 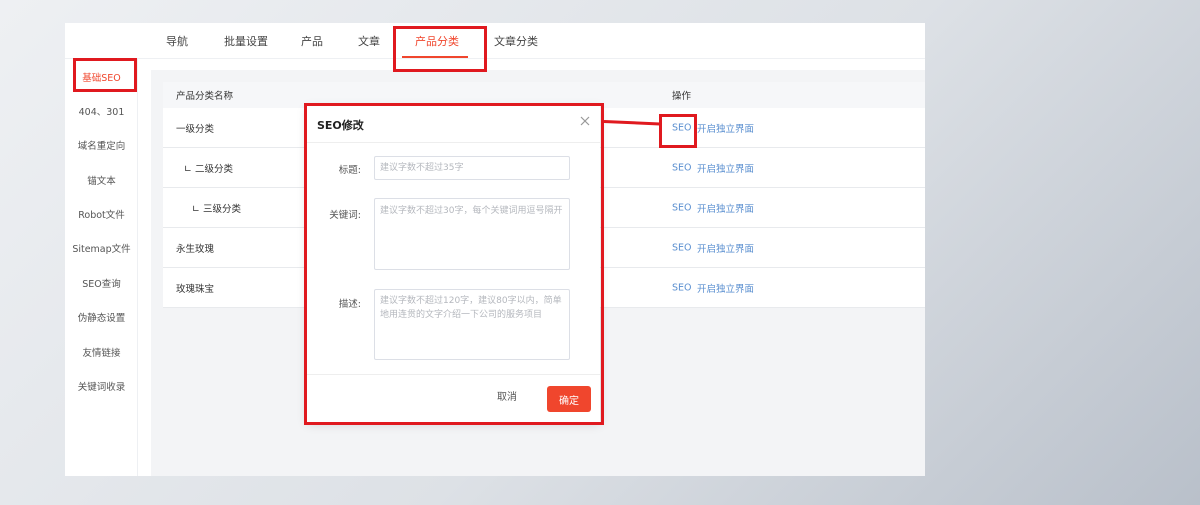 What do you see at coordinates (101, 180) in the screenshot?
I see `sidebar-item-anchor-text: 锚文本` at bounding box center [101, 180].